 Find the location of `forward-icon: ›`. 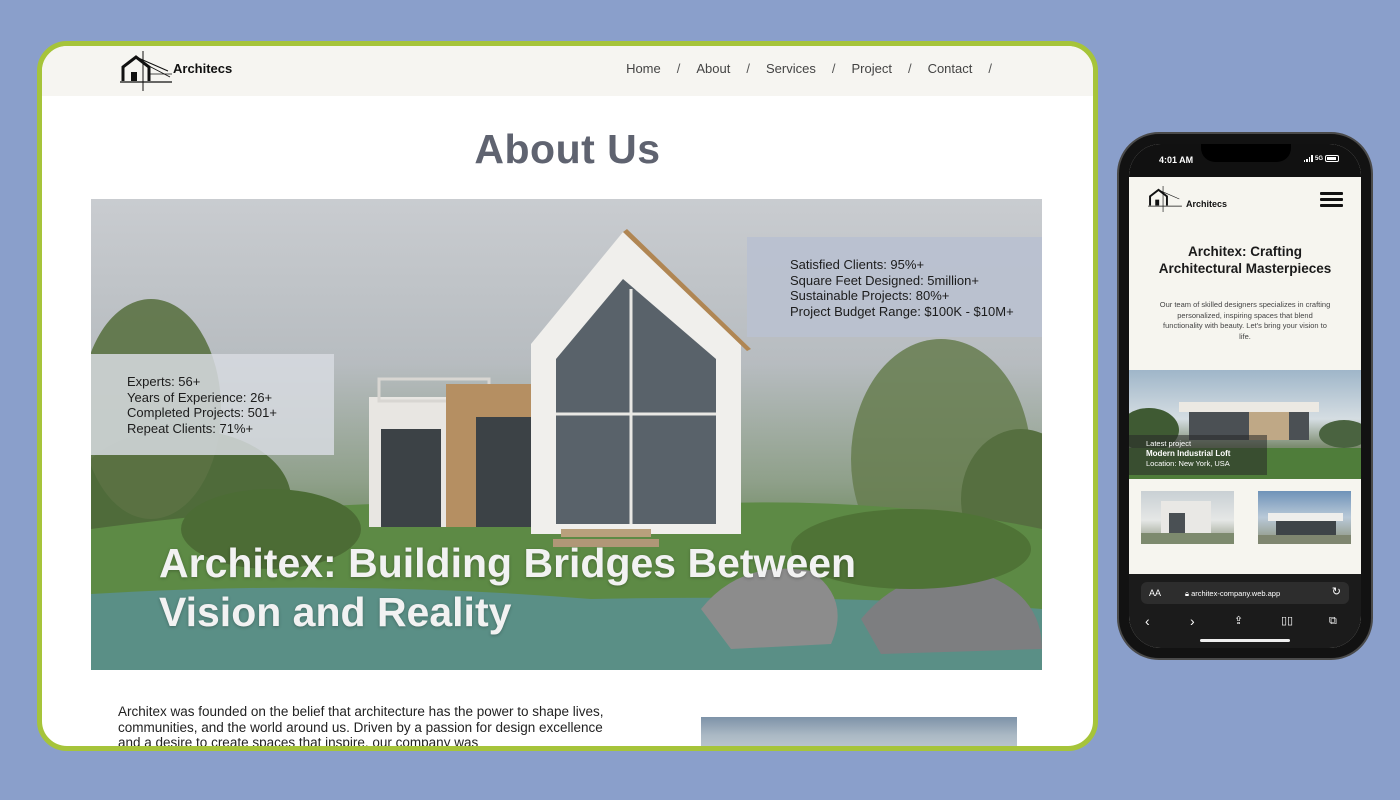

forward-icon: › is located at coordinates (1192, 621).